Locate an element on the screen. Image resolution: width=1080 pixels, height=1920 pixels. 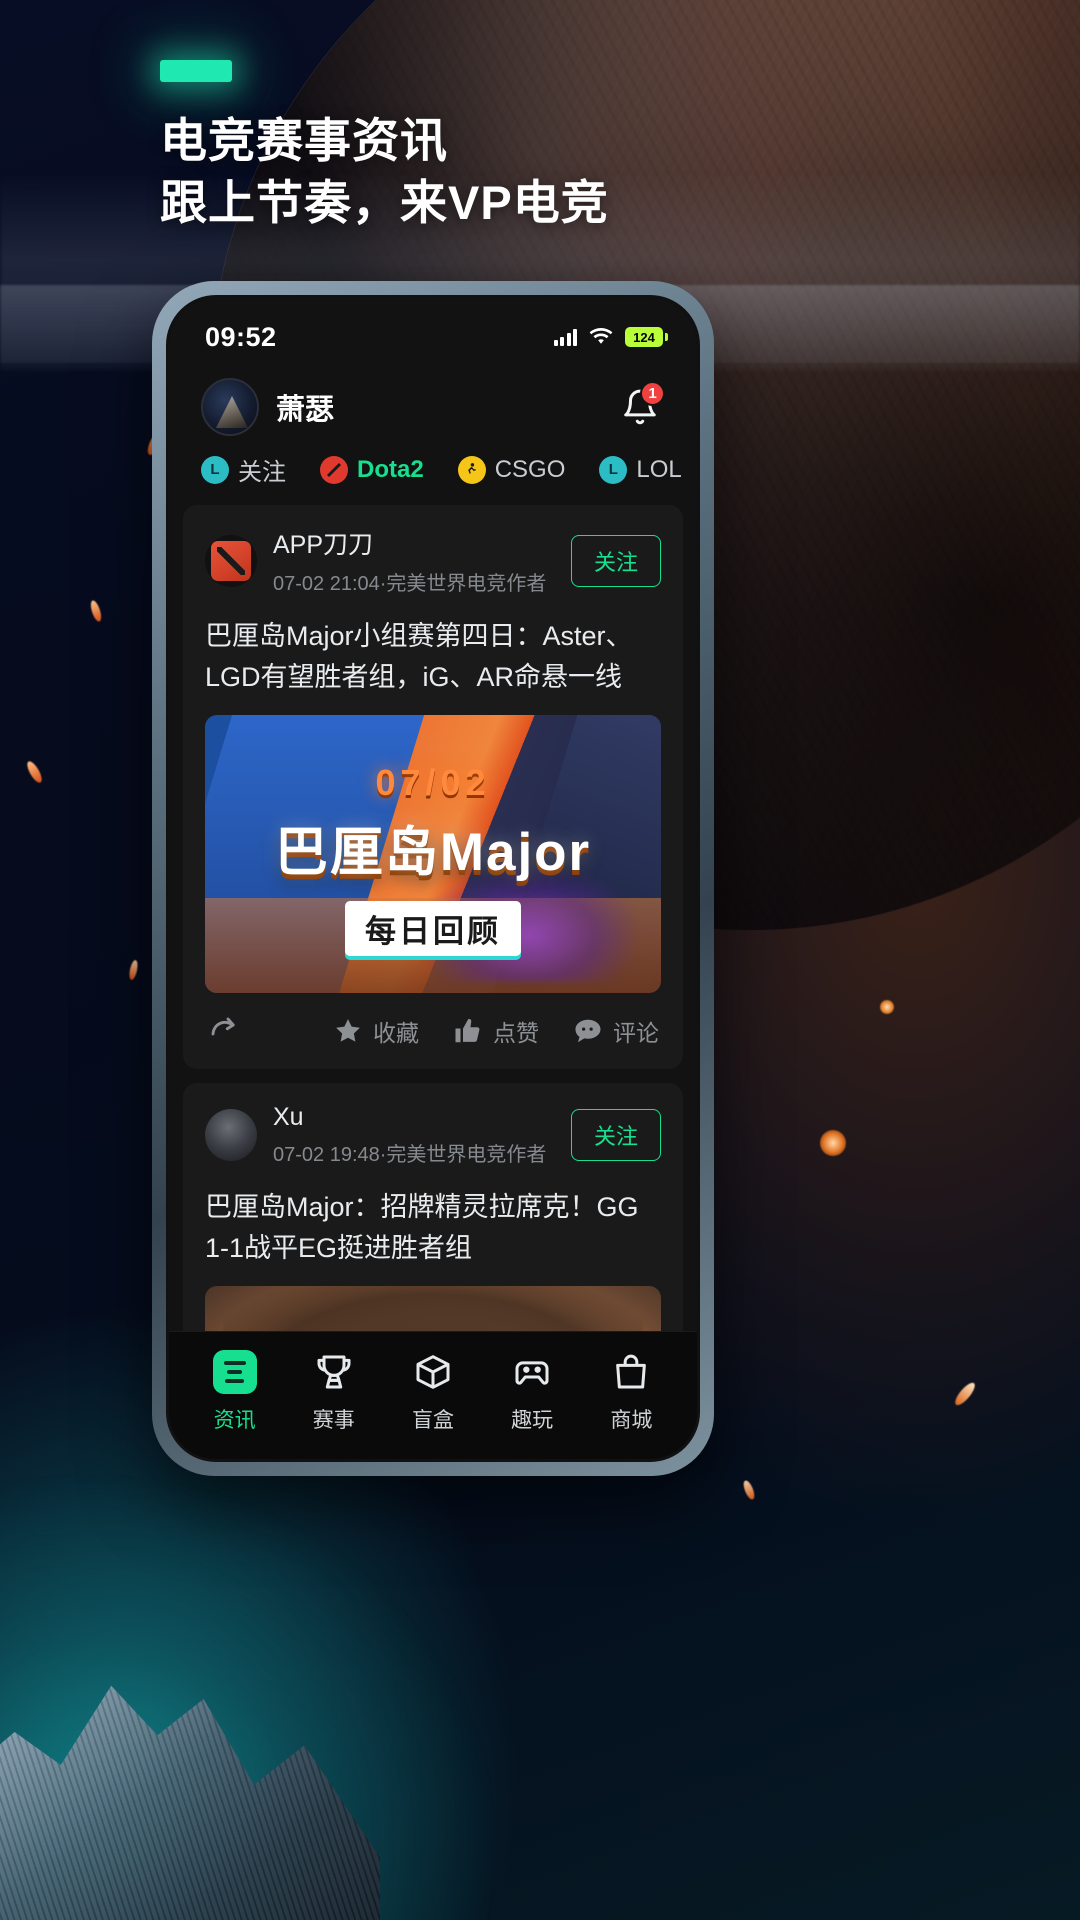
tab-label: CSGO is located at coordinates (530, 469).